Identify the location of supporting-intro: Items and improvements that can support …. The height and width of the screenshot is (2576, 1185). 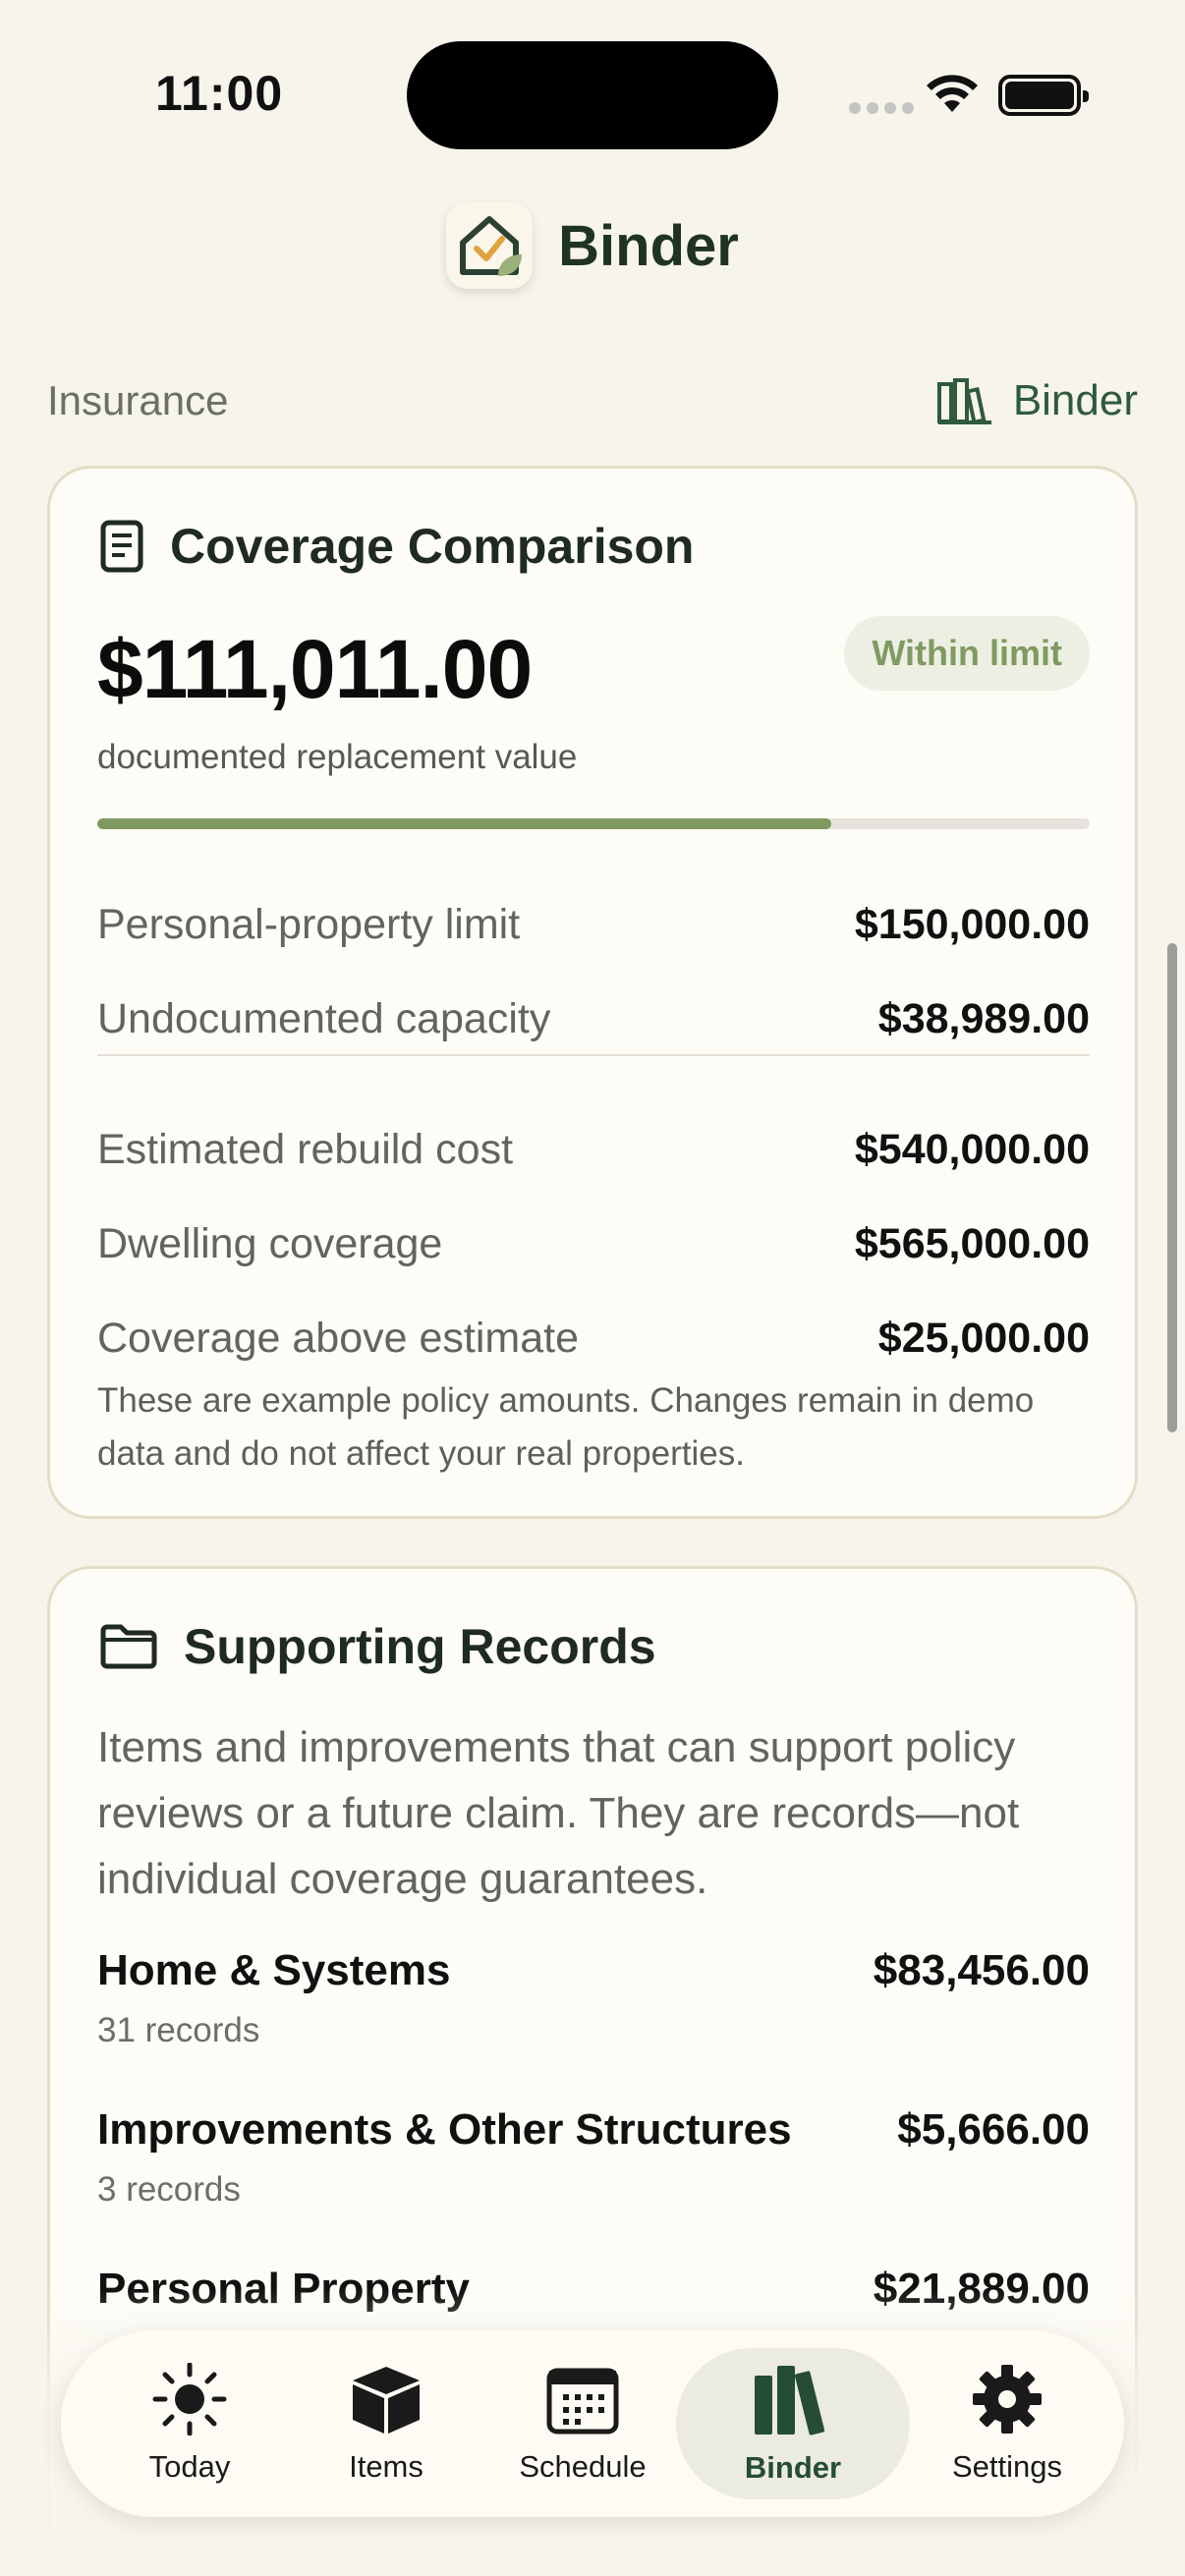
(559, 1813).